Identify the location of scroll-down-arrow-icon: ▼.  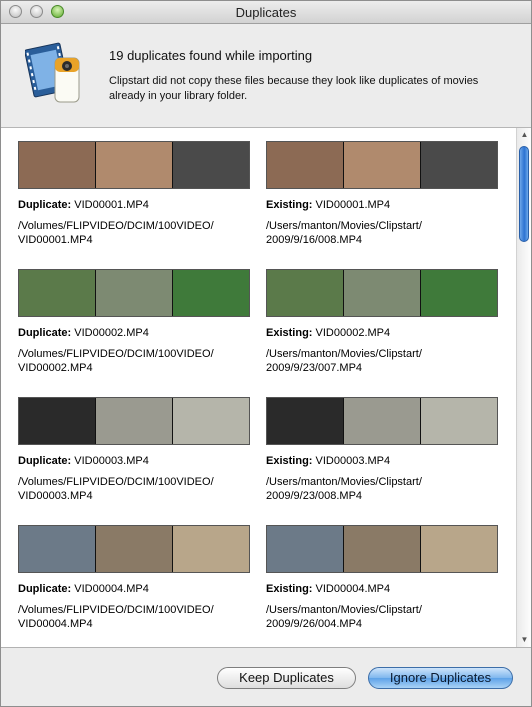
(524, 640).